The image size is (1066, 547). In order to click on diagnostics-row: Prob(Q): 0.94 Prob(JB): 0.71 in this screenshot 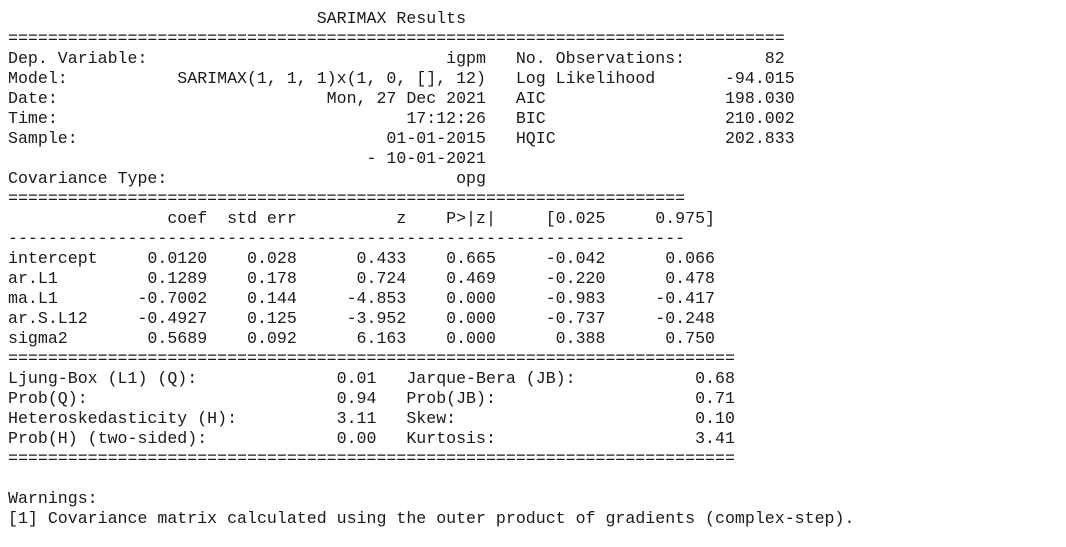, I will do `click(371, 398)`.